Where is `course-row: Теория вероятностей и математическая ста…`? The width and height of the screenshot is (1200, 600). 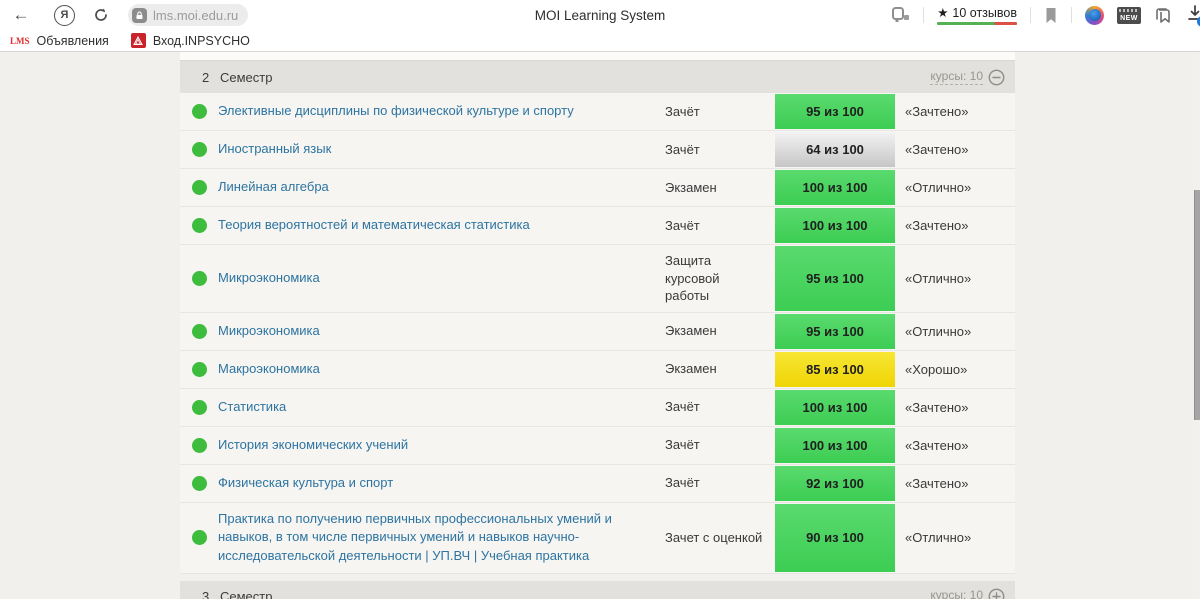
course-row: Теория вероятностей и математическая ста… is located at coordinates (597, 226).